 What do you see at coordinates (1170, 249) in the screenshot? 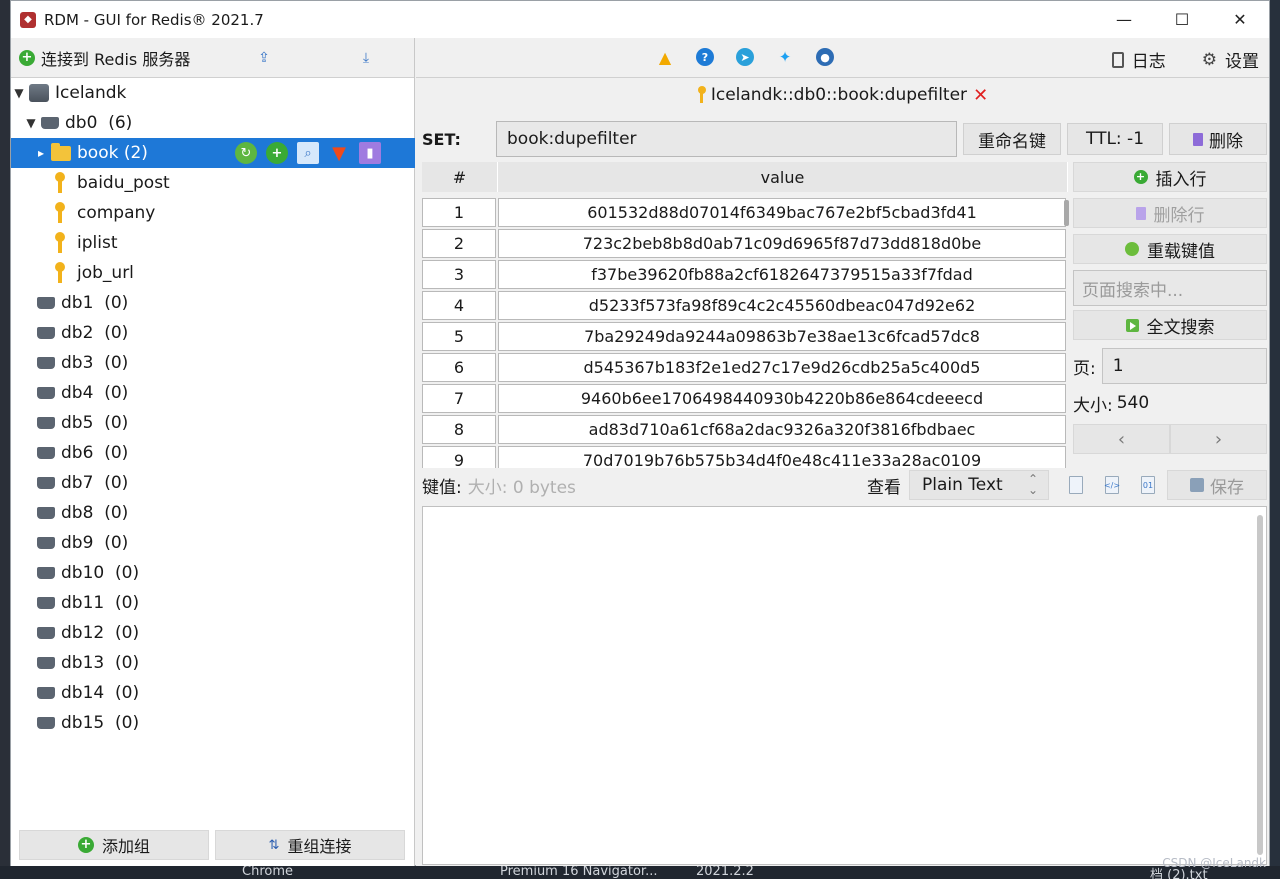
I see `reload-value-button: 重载键值` at bounding box center [1170, 249].